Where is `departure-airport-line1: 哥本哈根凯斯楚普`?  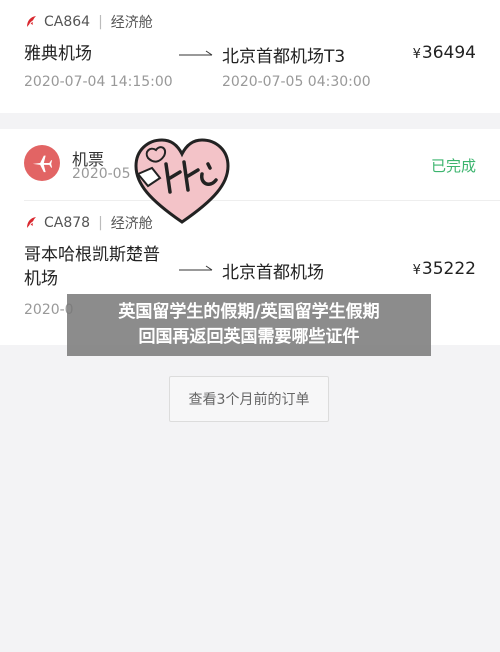
departure-airport-line1: 哥本哈根凯斯楚普 is located at coordinates (92, 255).